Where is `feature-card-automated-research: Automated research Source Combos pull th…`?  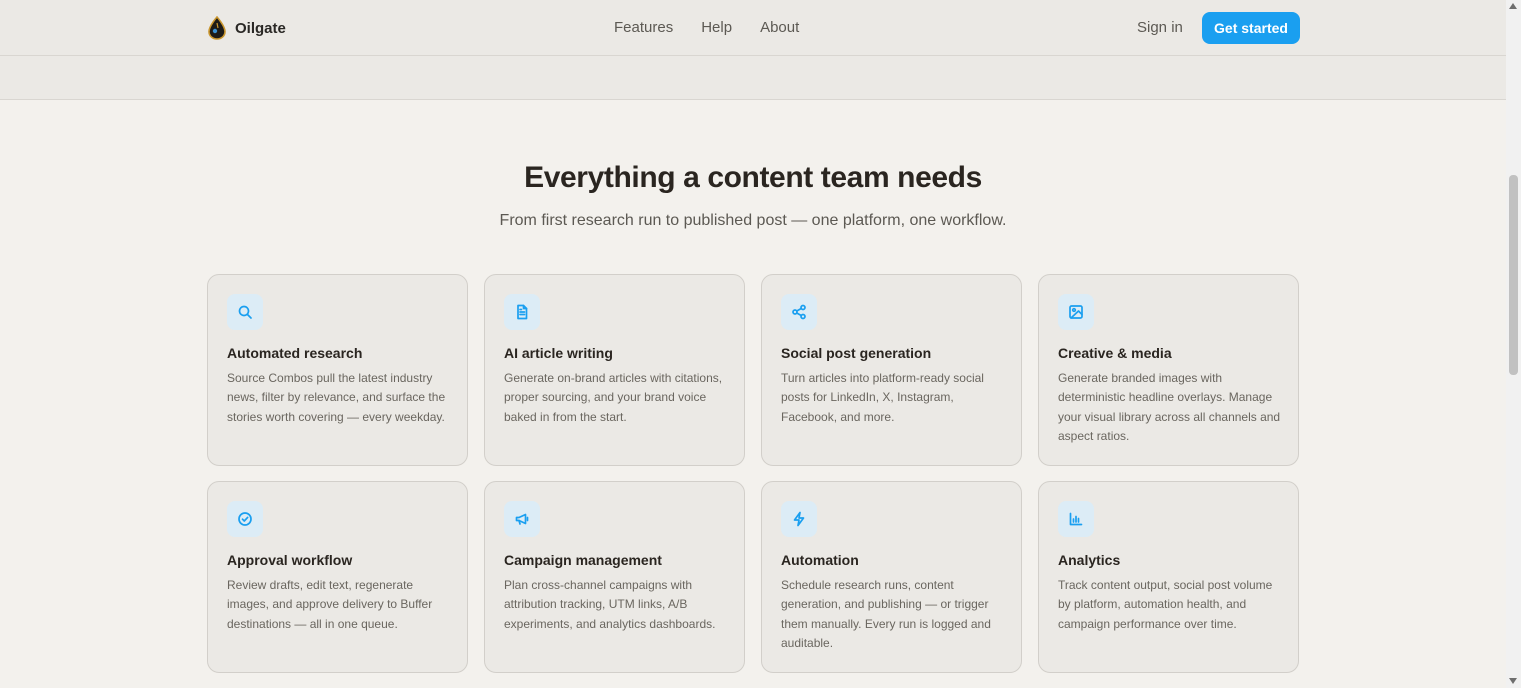
feature-card-automated-research: Automated research Source Combos pull th… is located at coordinates (337, 370).